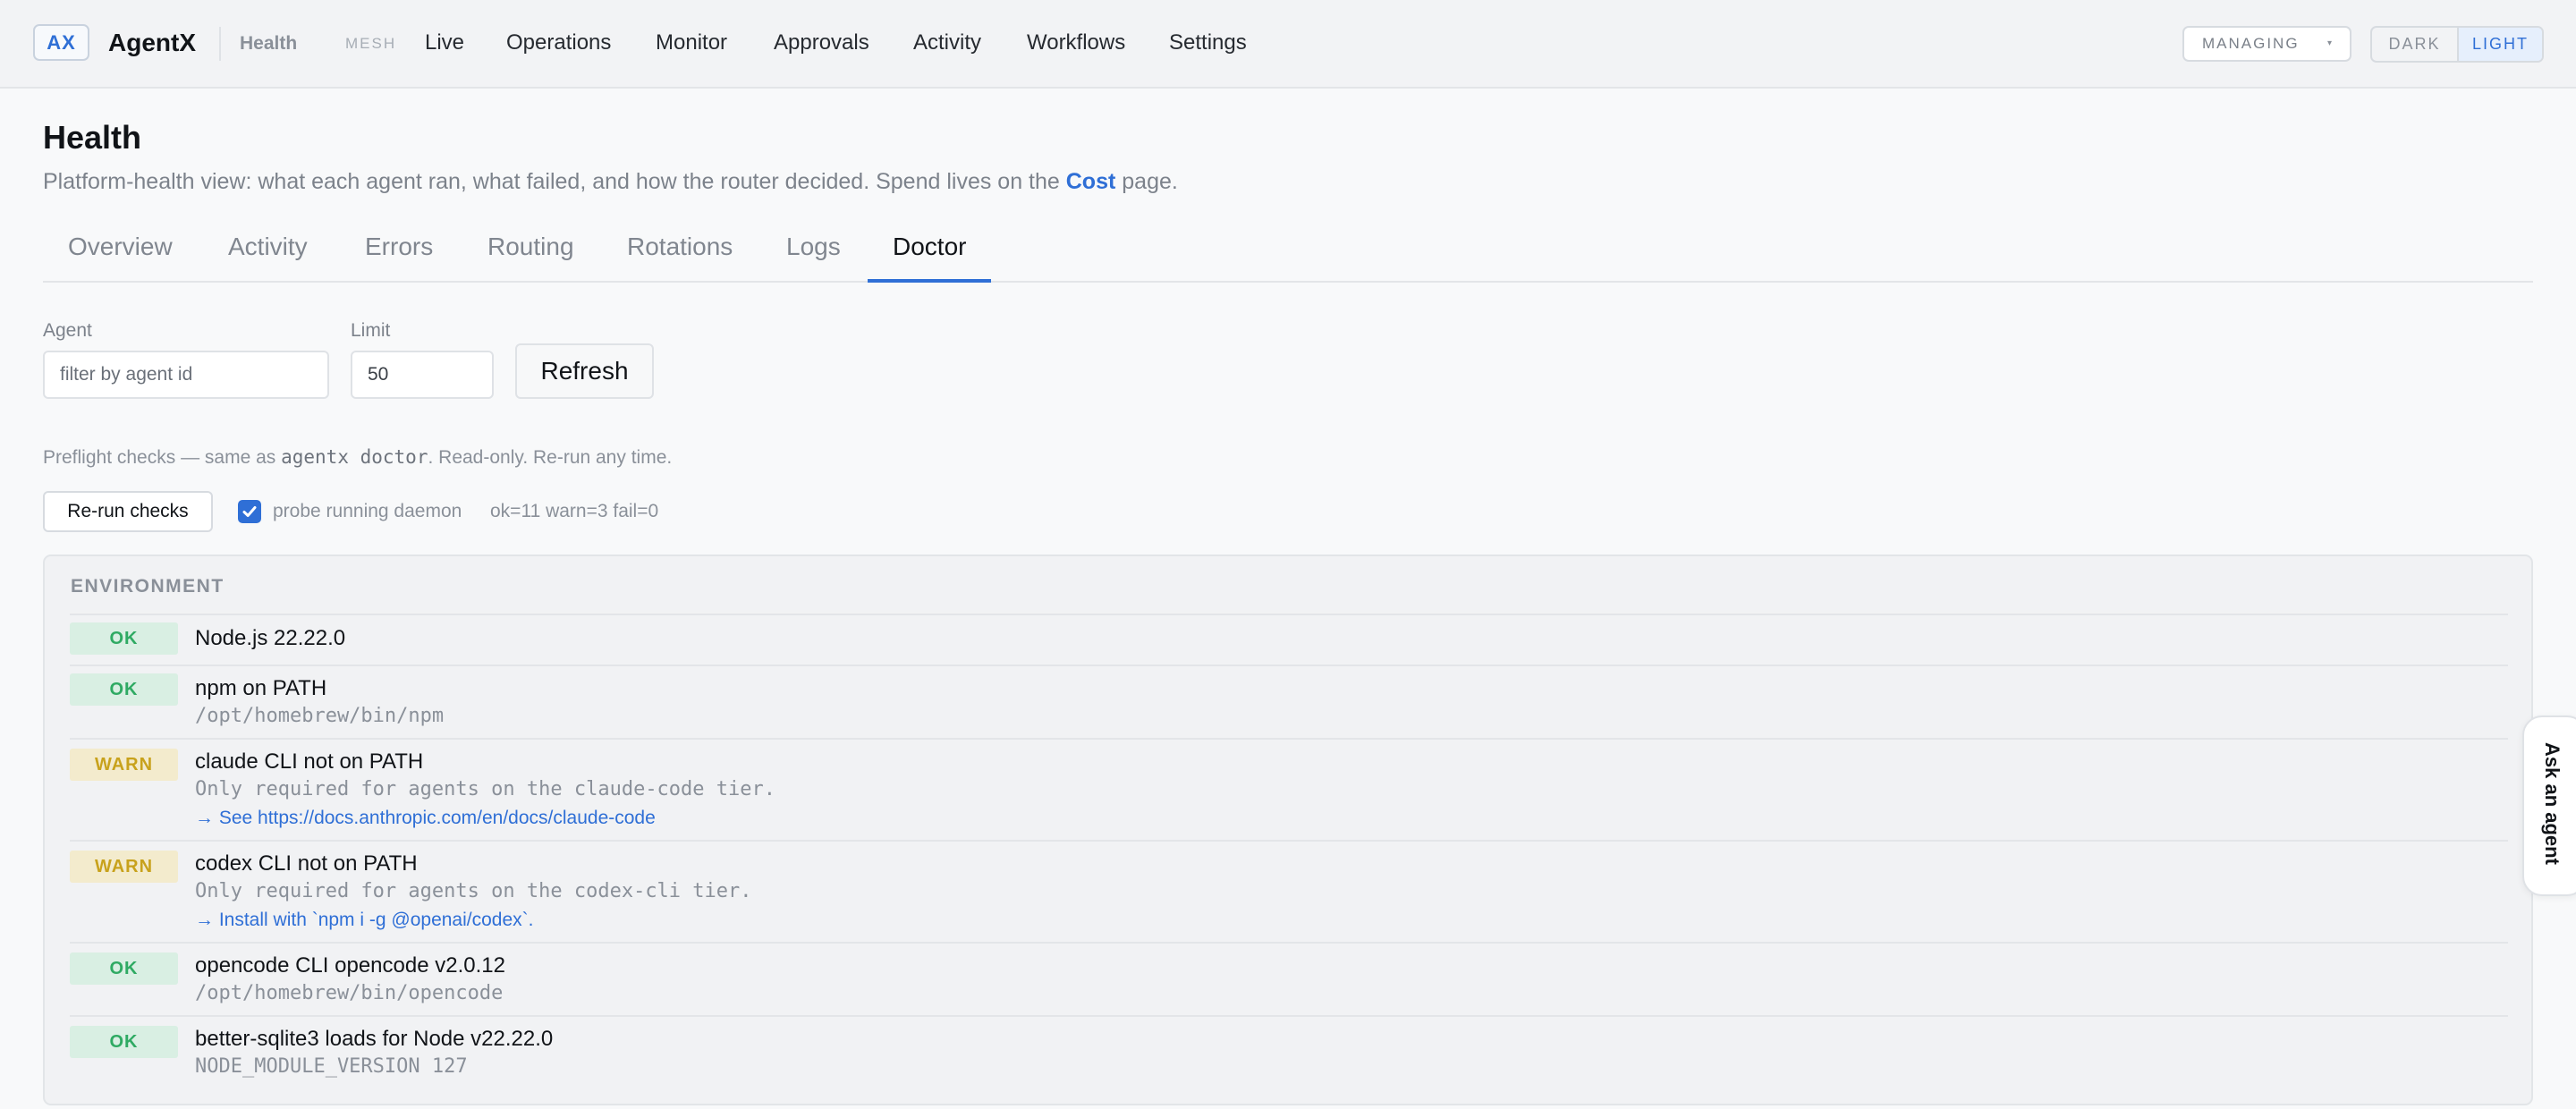 The width and height of the screenshot is (2576, 1109). What do you see at coordinates (2251, 44) in the screenshot?
I see `managing-label: MANAGING` at bounding box center [2251, 44].